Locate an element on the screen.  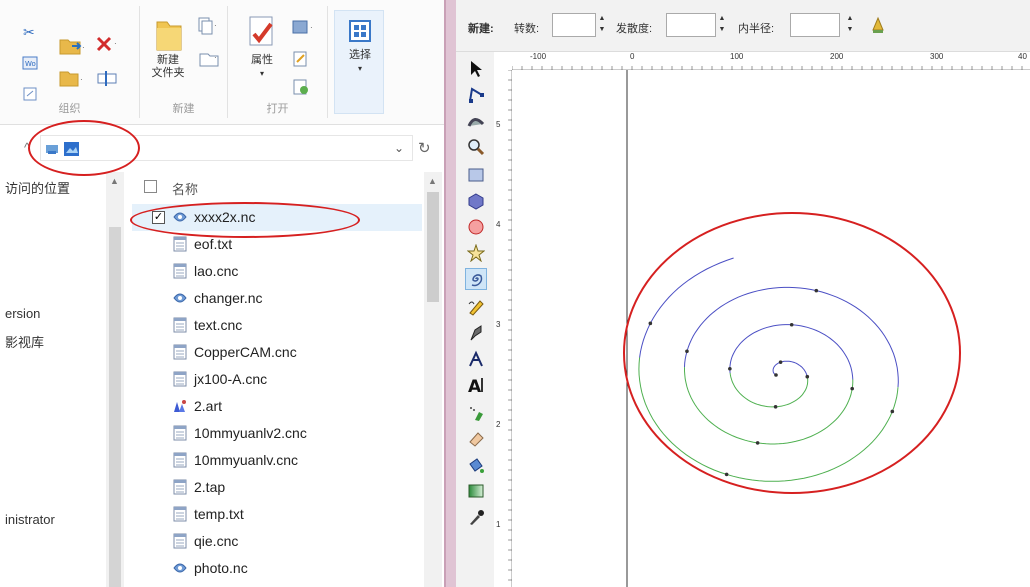
bucket-icon is located at coordinates (476, 465).